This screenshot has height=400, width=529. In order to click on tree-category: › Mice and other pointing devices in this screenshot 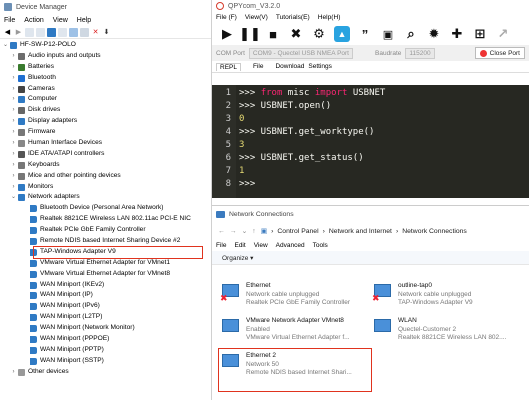, I will do `click(105, 176)`.